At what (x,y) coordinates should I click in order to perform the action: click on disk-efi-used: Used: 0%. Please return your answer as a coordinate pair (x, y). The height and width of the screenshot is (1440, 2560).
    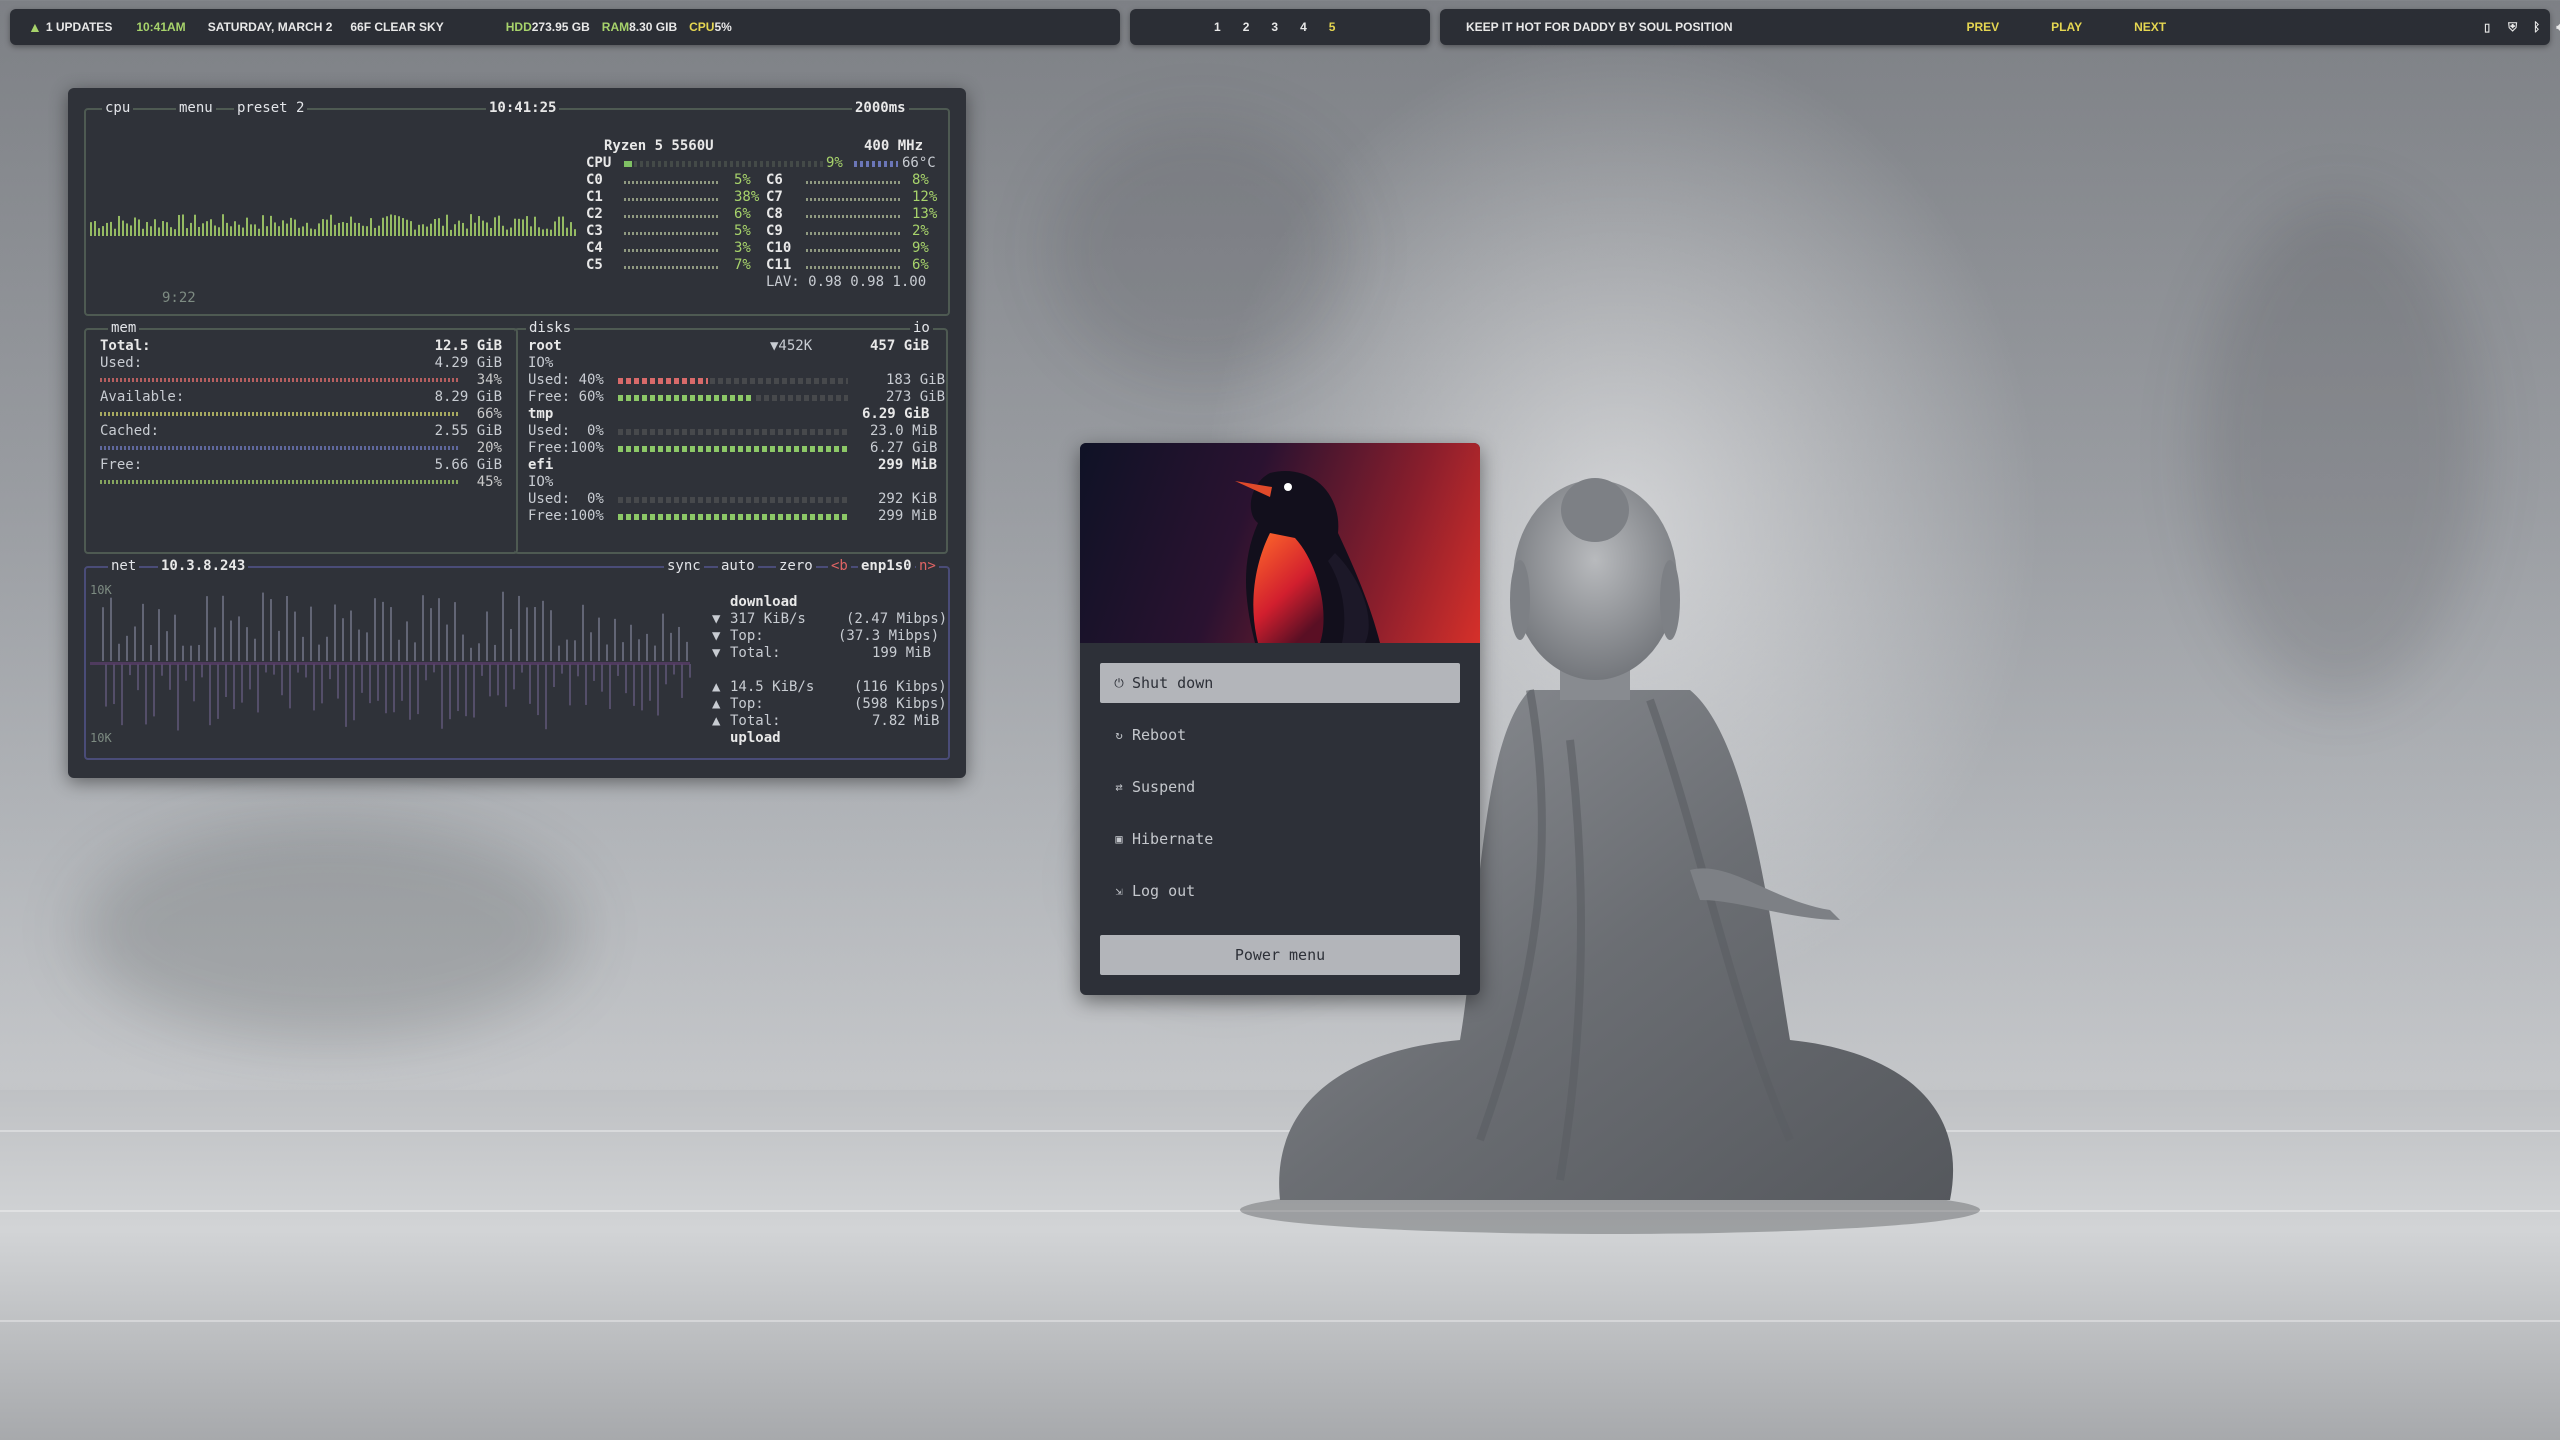
    Looking at the image, I should click on (566, 499).